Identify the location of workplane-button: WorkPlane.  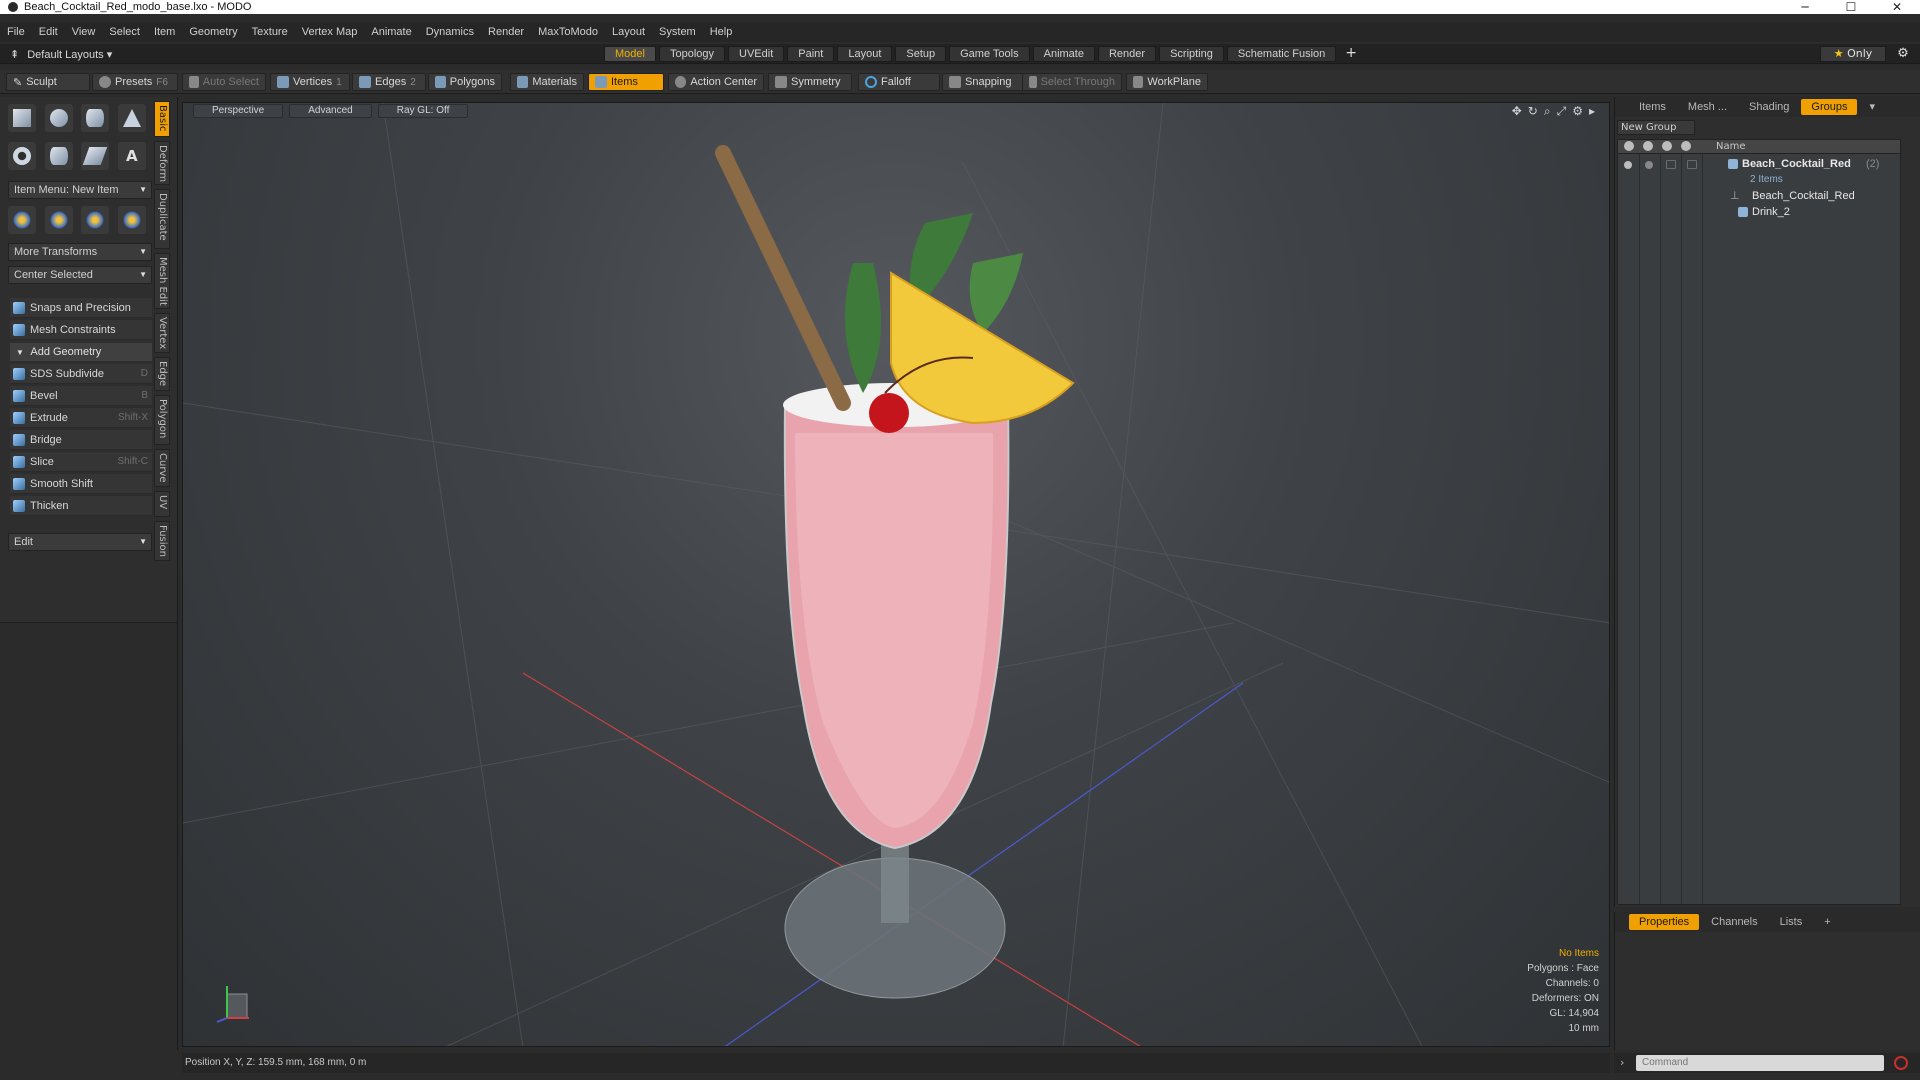
(1167, 82).